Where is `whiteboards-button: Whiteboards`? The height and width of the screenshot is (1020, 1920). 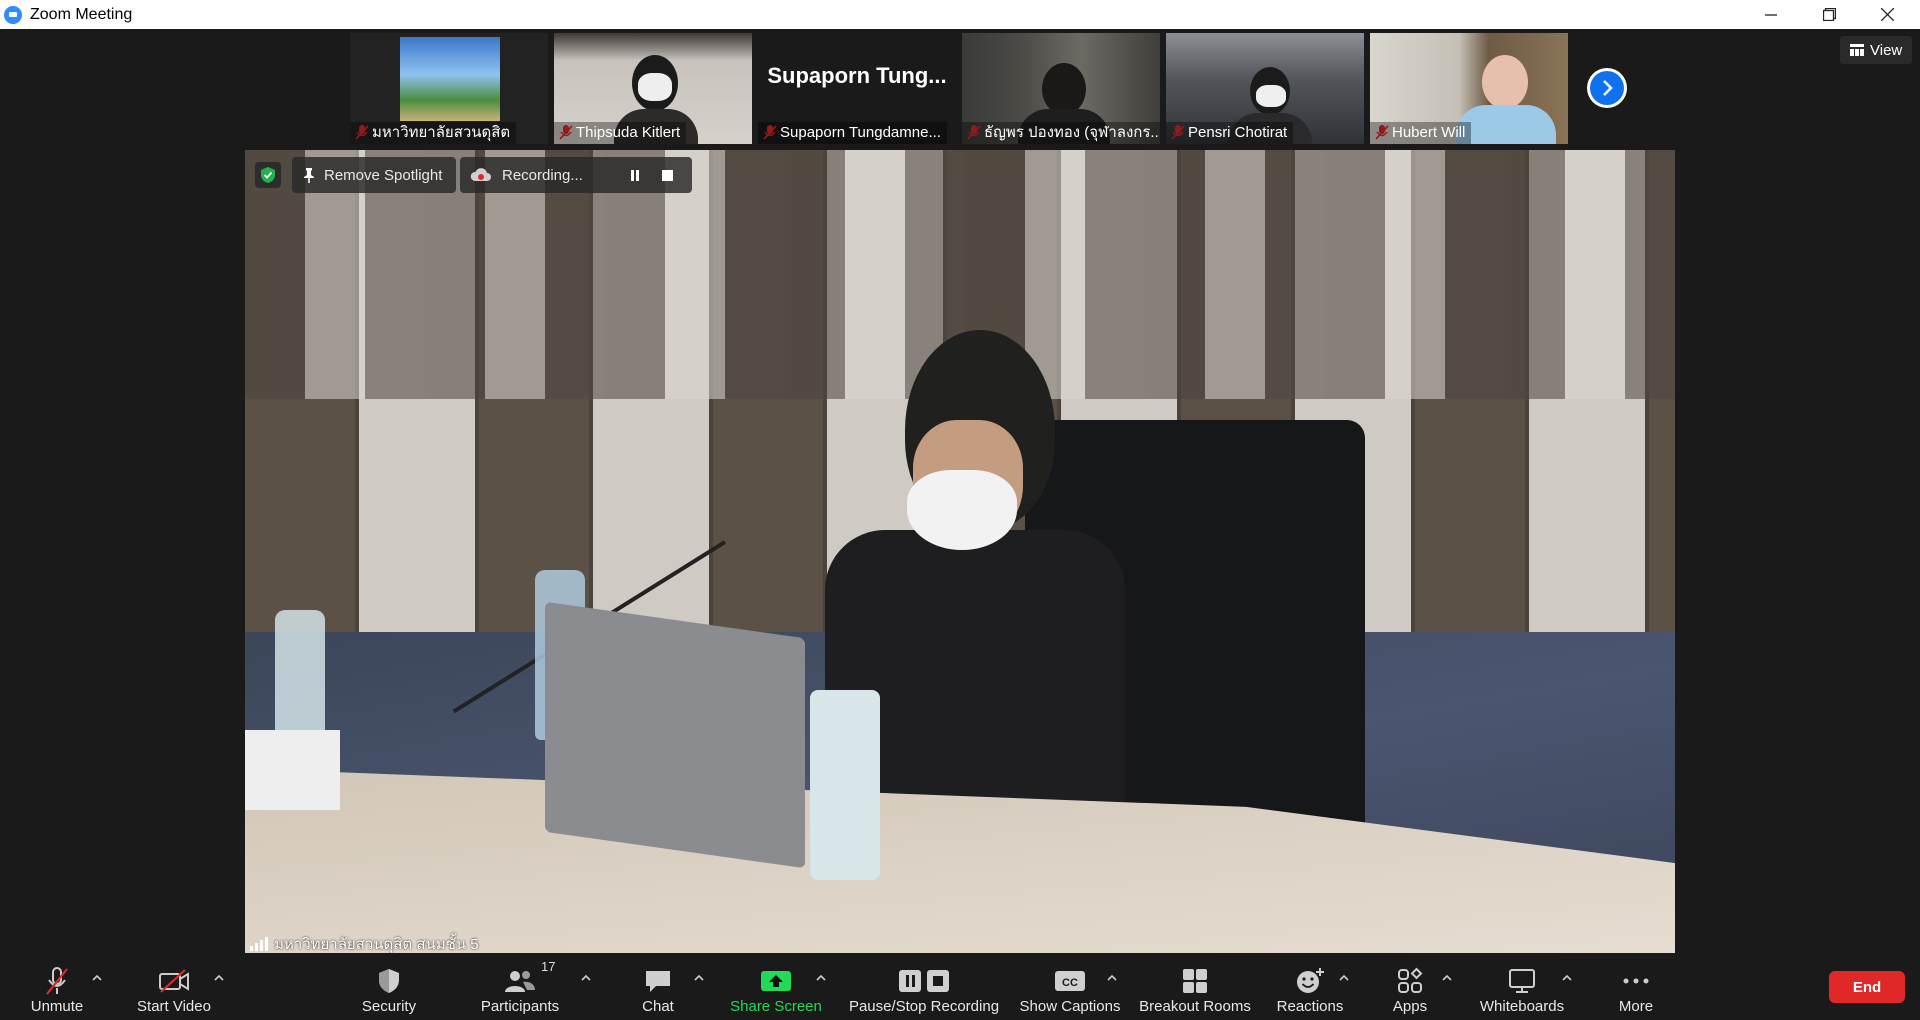
whiteboards-button: Whiteboards is located at coordinates (1522, 986).